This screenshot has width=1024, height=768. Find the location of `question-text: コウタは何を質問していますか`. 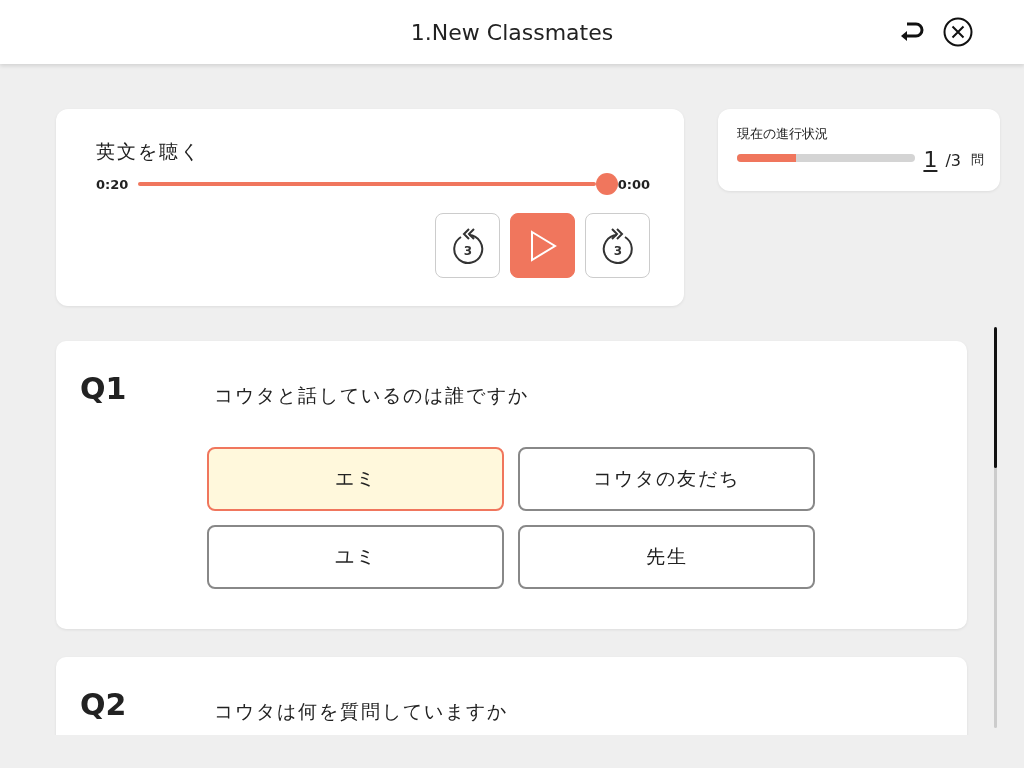

question-text: コウタは何を質問していますか is located at coordinates (361, 711).